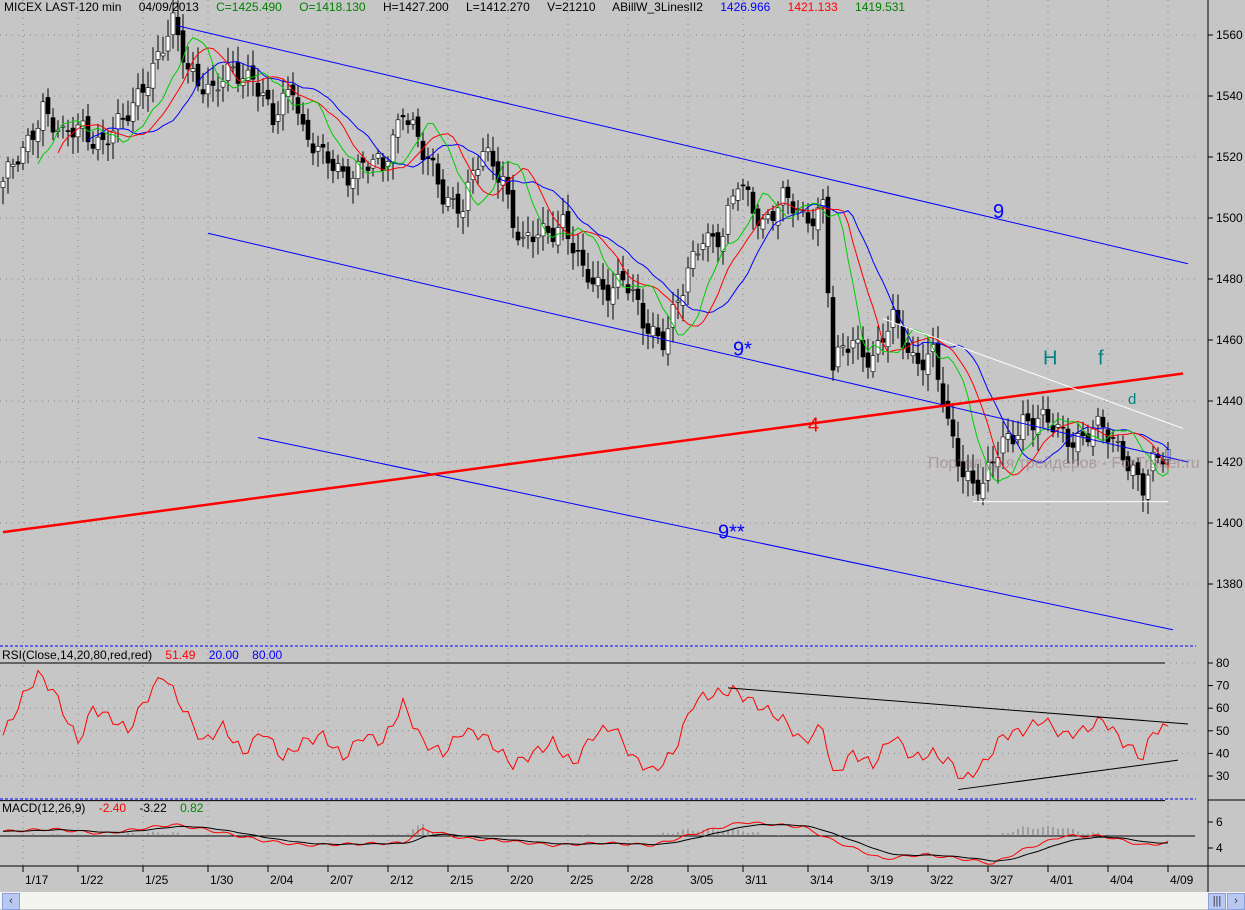 The image size is (1245, 910). What do you see at coordinates (222, 880) in the screenshot?
I see `time-tick-label: 1/30` at bounding box center [222, 880].